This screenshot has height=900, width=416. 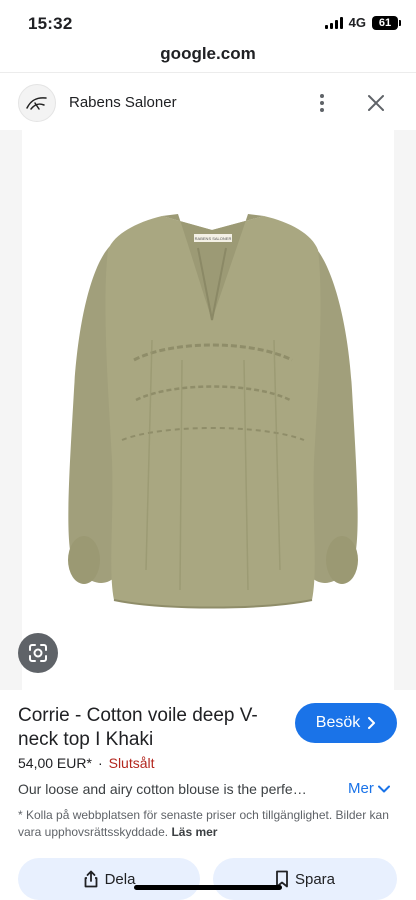 I want to click on lens-icon, so click(x=38, y=653).